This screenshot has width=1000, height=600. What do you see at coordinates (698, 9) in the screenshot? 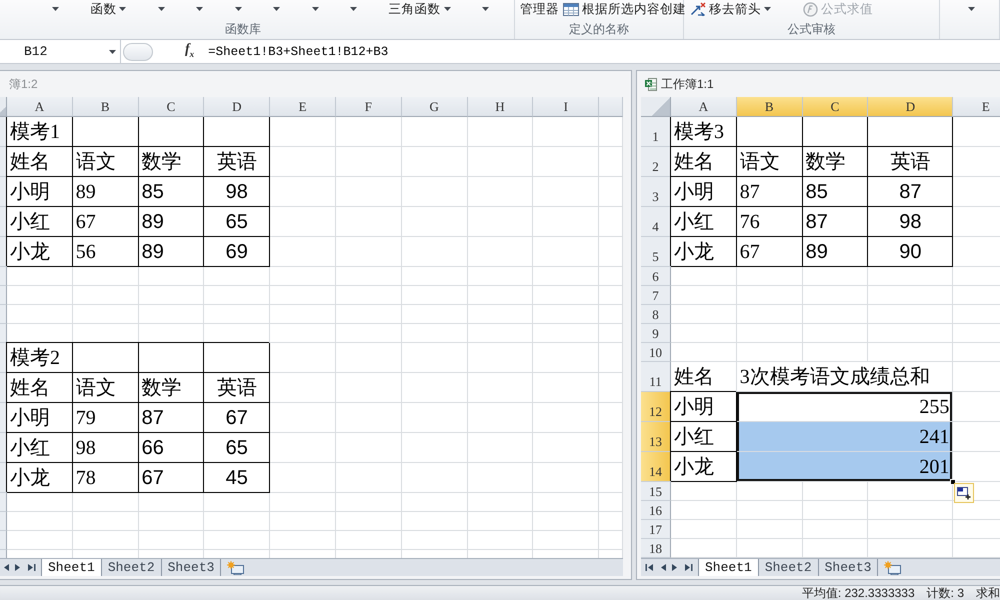
I see `arrows-icon` at bounding box center [698, 9].